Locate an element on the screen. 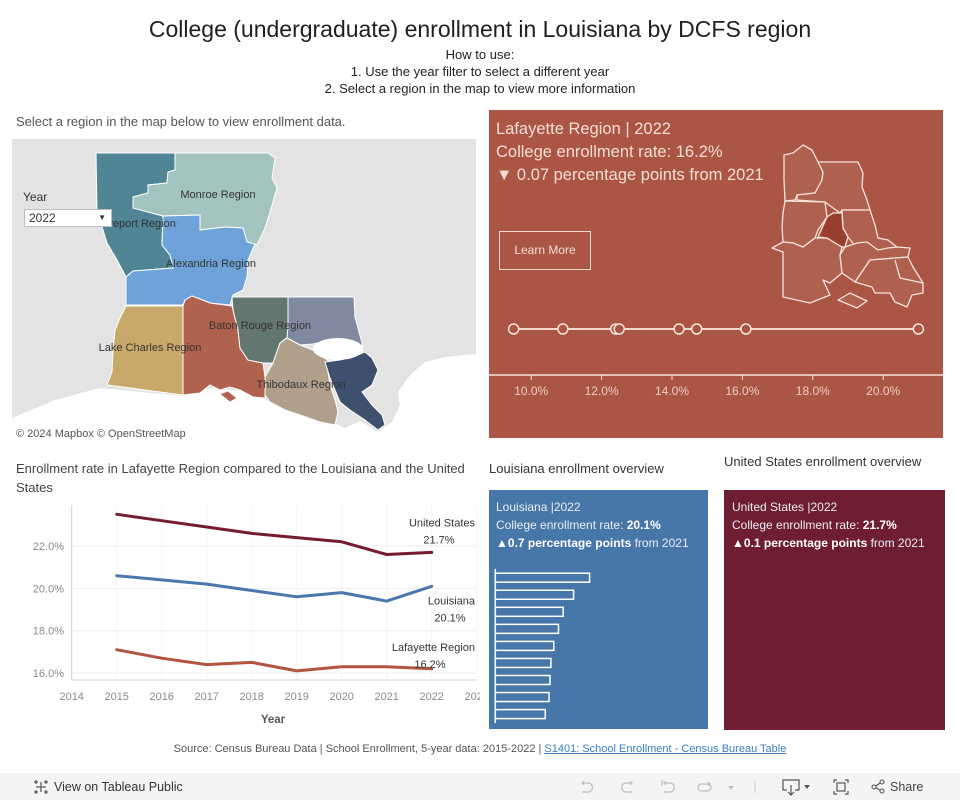  change-value: 0.1 percentage points is located at coordinates (805, 543).